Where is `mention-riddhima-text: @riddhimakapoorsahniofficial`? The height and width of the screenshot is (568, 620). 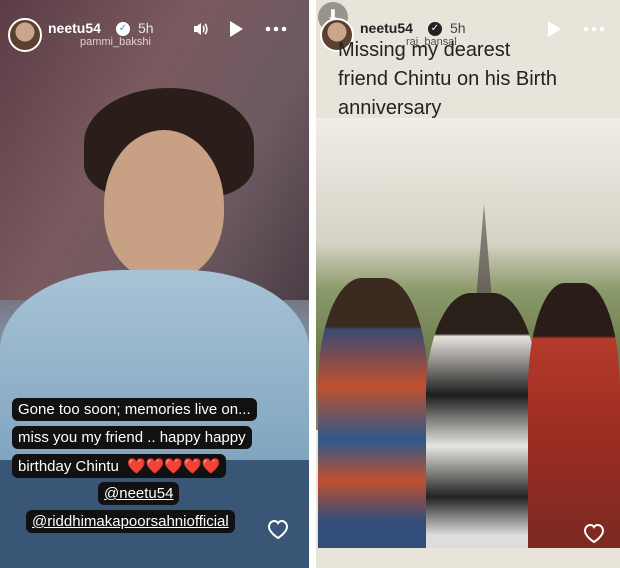
mention-riddhima-text: @riddhimakapoorsahniofficial is located at coordinates (130, 521).